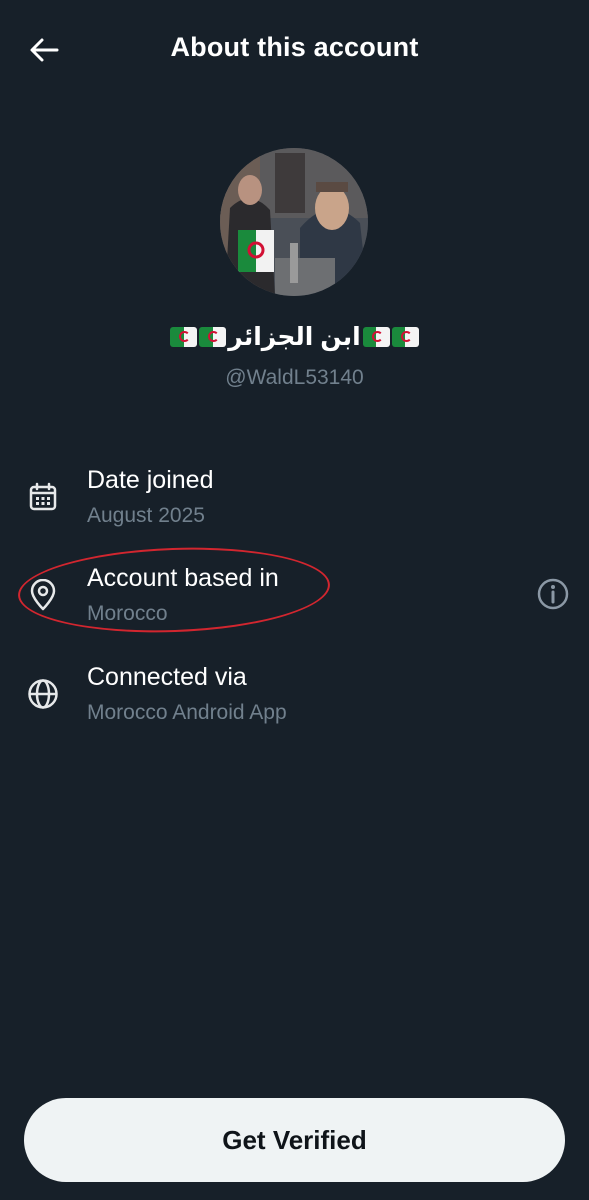 Image resolution: width=589 pixels, height=1200 pixels. Describe the element at coordinates (43, 694) in the screenshot. I see `globe-icon` at that location.